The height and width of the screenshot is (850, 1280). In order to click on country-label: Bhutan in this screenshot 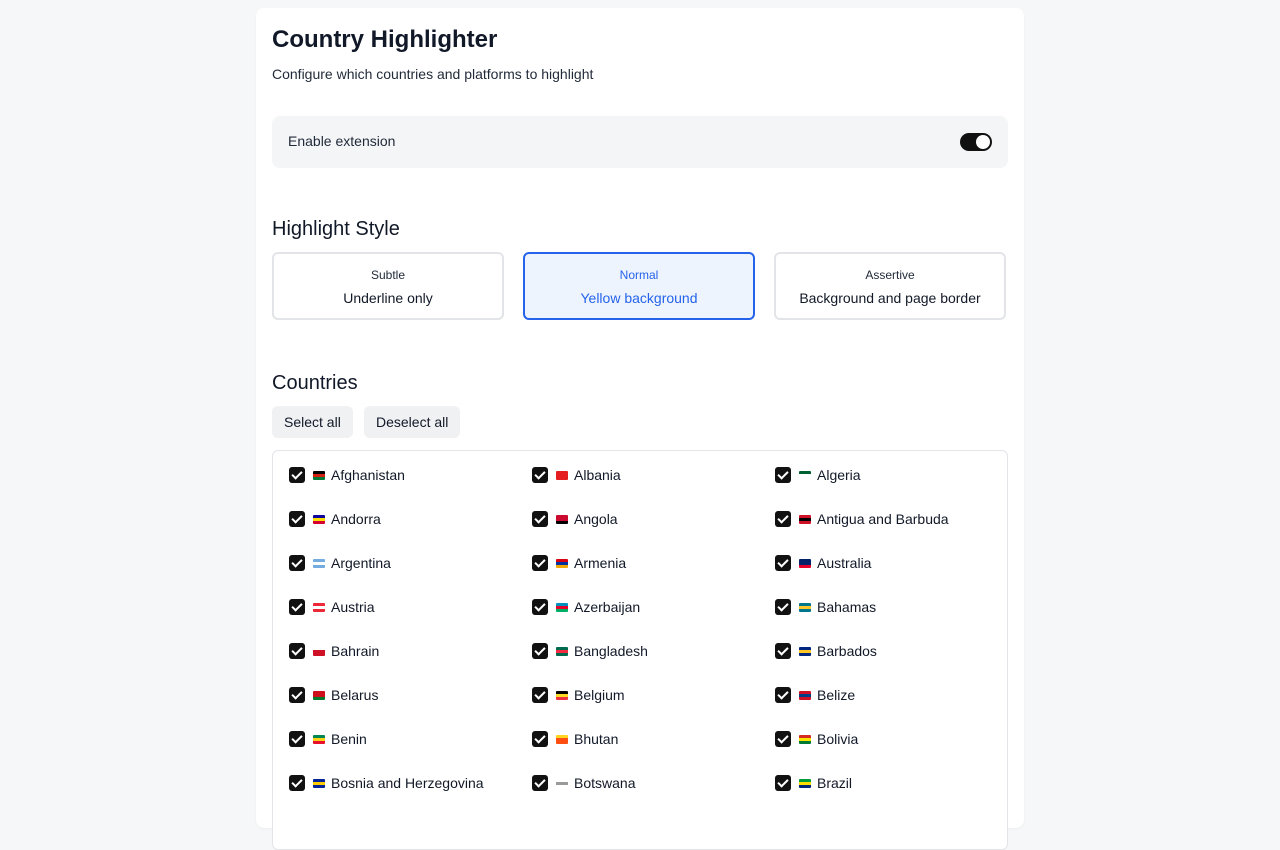, I will do `click(596, 739)`.